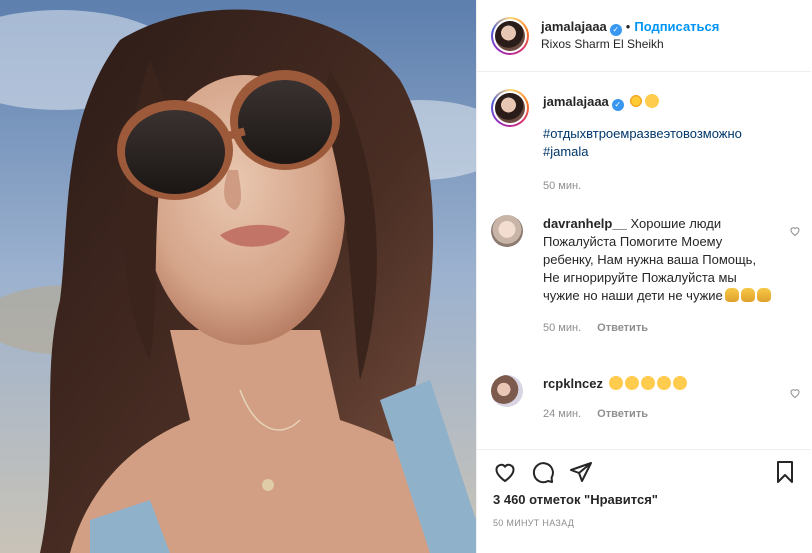  Describe the element at coordinates (644, 488) in the screenshot. I see `post-actions: 3 460 отметок "Нравится" 50 МИНУТ НАЗАД` at that location.